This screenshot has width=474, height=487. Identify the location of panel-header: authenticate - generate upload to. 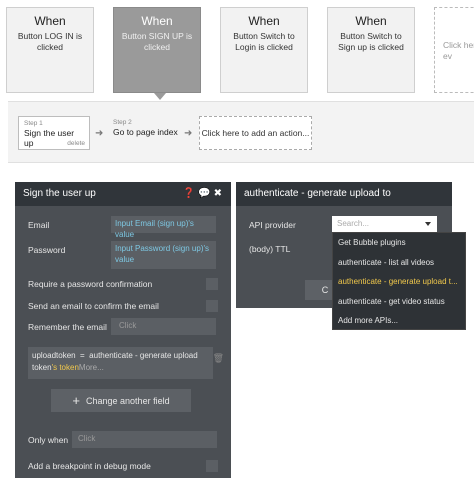
(344, 194).